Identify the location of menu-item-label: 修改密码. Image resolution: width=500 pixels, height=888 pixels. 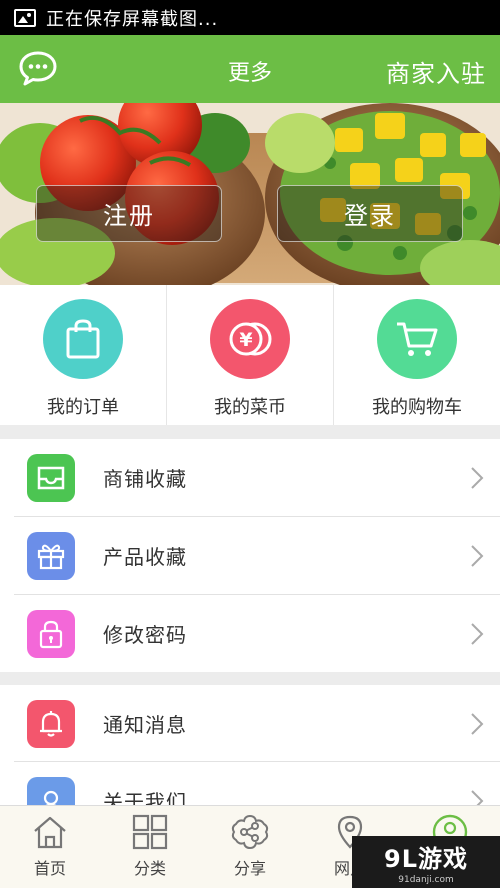
(145, 635).